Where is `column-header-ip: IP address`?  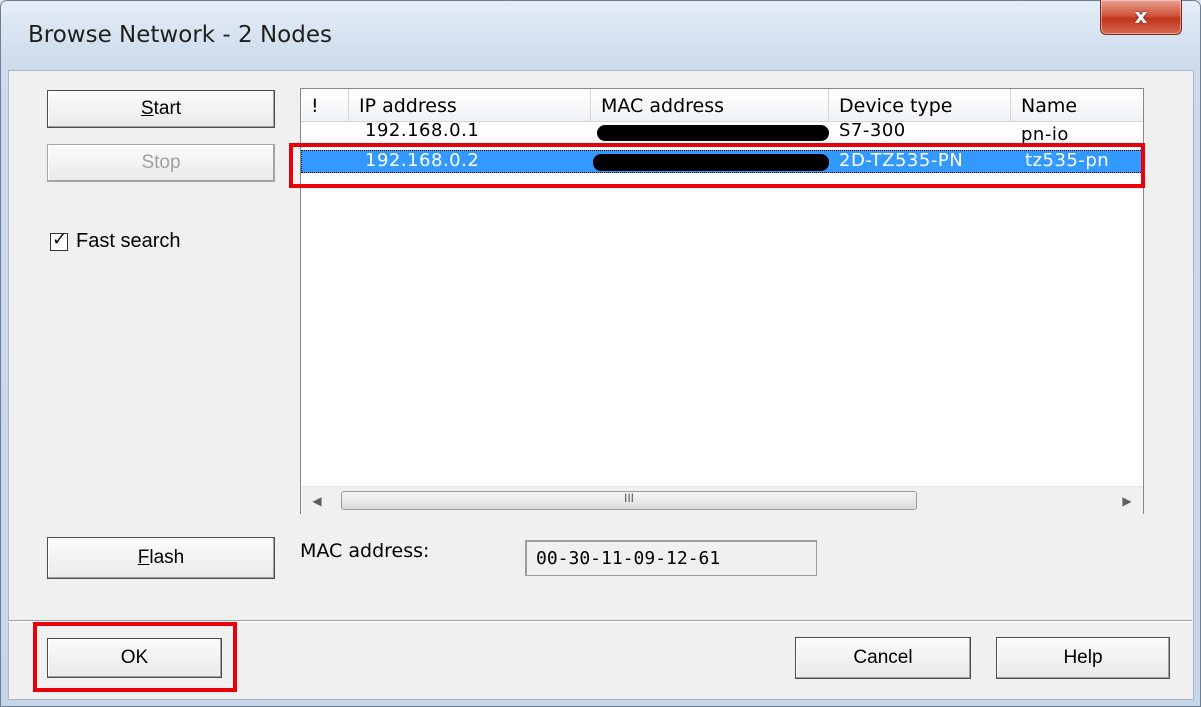
column-header-ip: IP address is located at coordinates (470, 105).